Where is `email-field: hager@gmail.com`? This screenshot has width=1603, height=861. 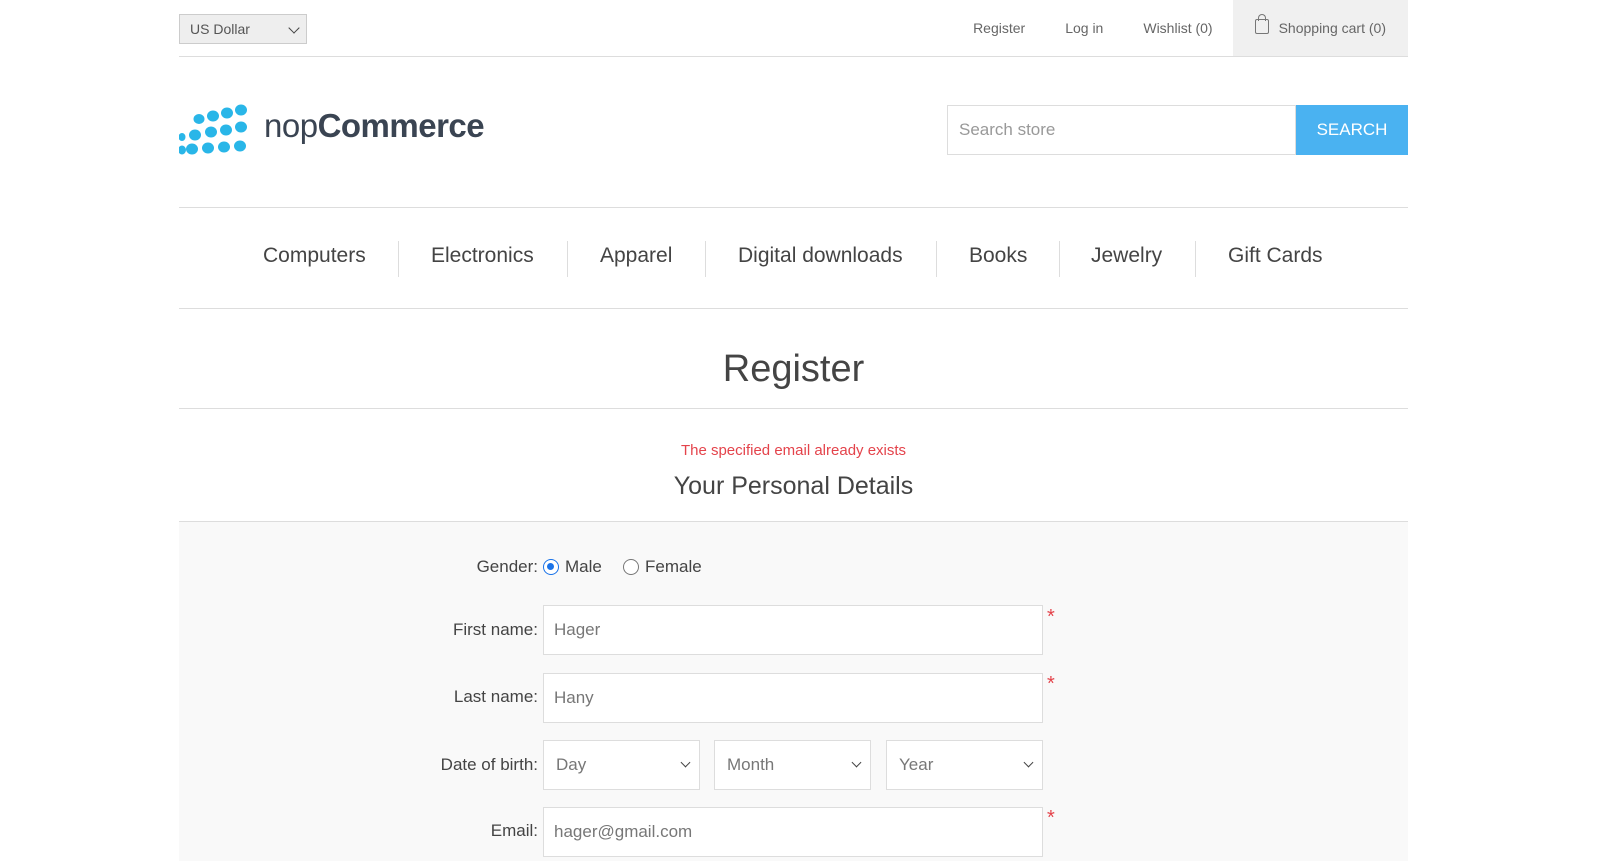
email-field: hager@gmail.com is located at coordinates (793, 832).